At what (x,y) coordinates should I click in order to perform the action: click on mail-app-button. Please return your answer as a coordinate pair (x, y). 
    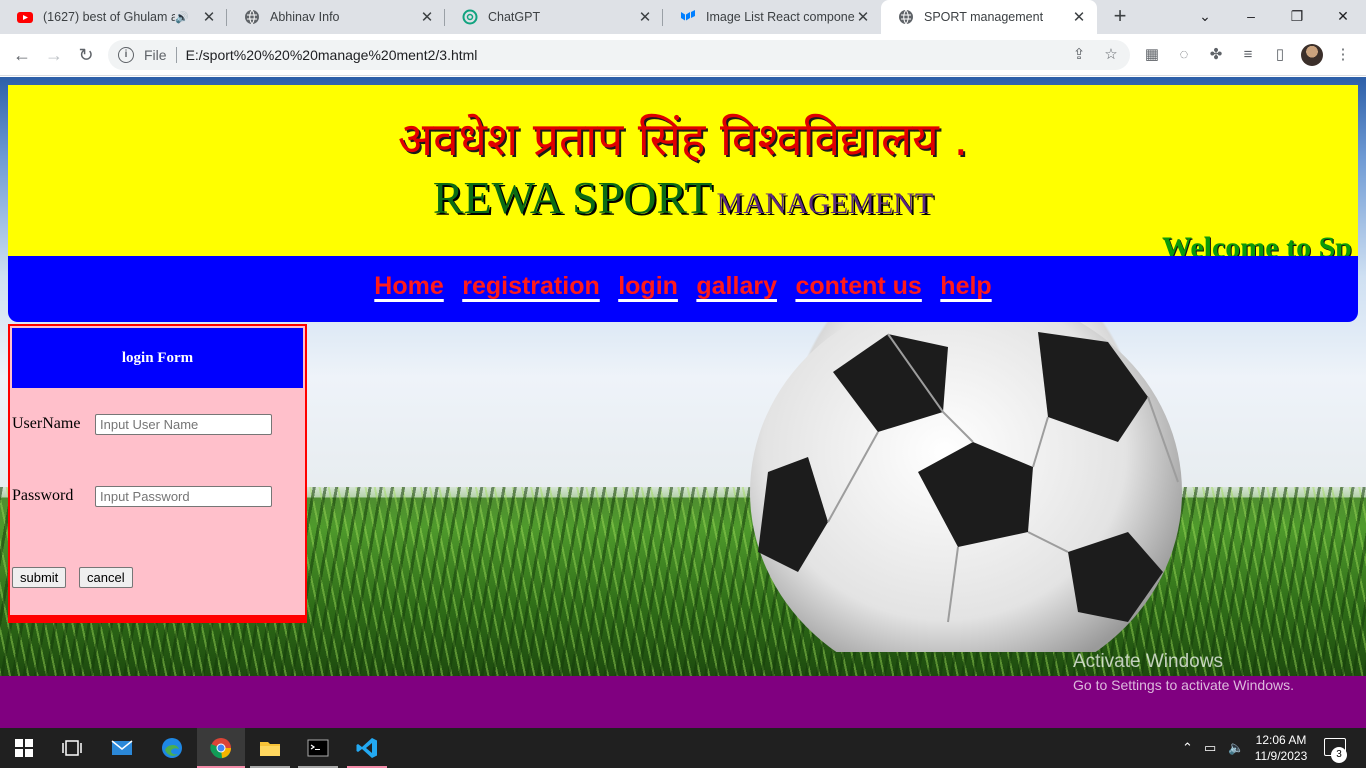
    Looking at the image, I should click on (122, 748).